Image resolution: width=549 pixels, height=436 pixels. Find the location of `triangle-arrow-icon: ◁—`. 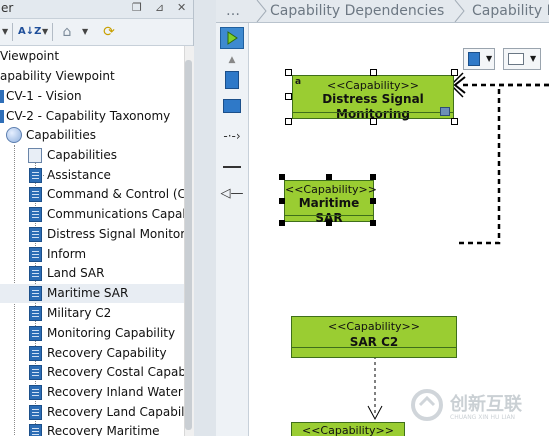

triangle-arrow-icon: ◁— is located at coordinates (232, 194).